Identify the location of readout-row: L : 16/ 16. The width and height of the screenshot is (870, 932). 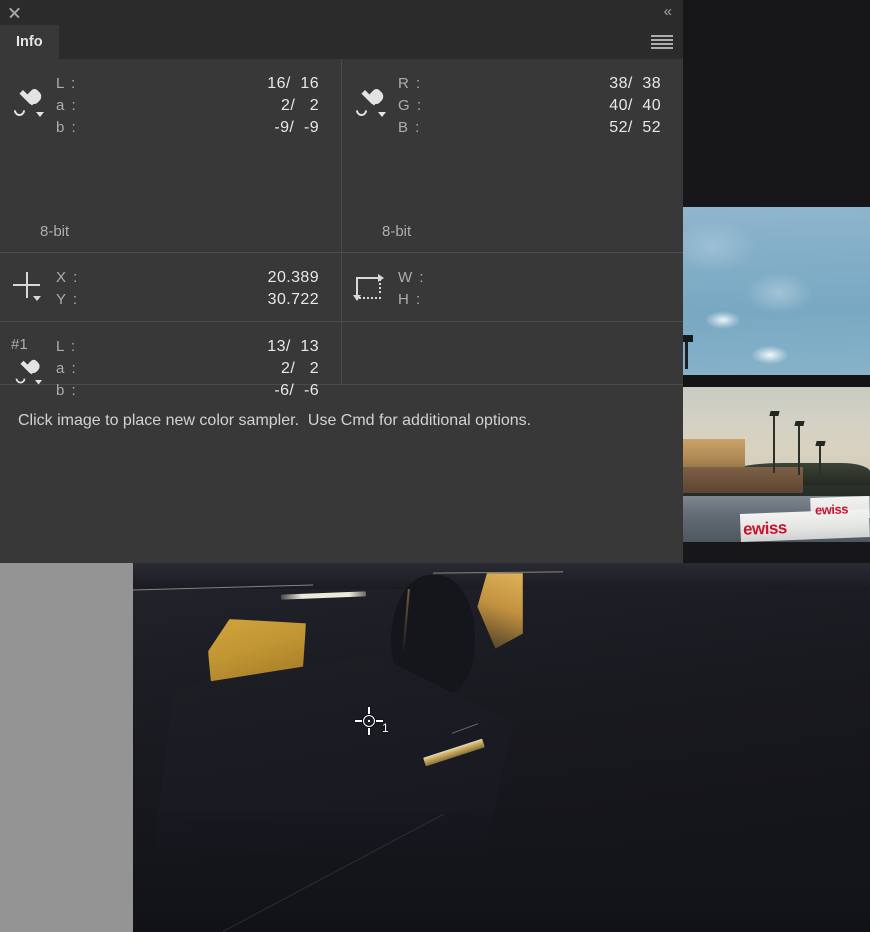
(198, 84).